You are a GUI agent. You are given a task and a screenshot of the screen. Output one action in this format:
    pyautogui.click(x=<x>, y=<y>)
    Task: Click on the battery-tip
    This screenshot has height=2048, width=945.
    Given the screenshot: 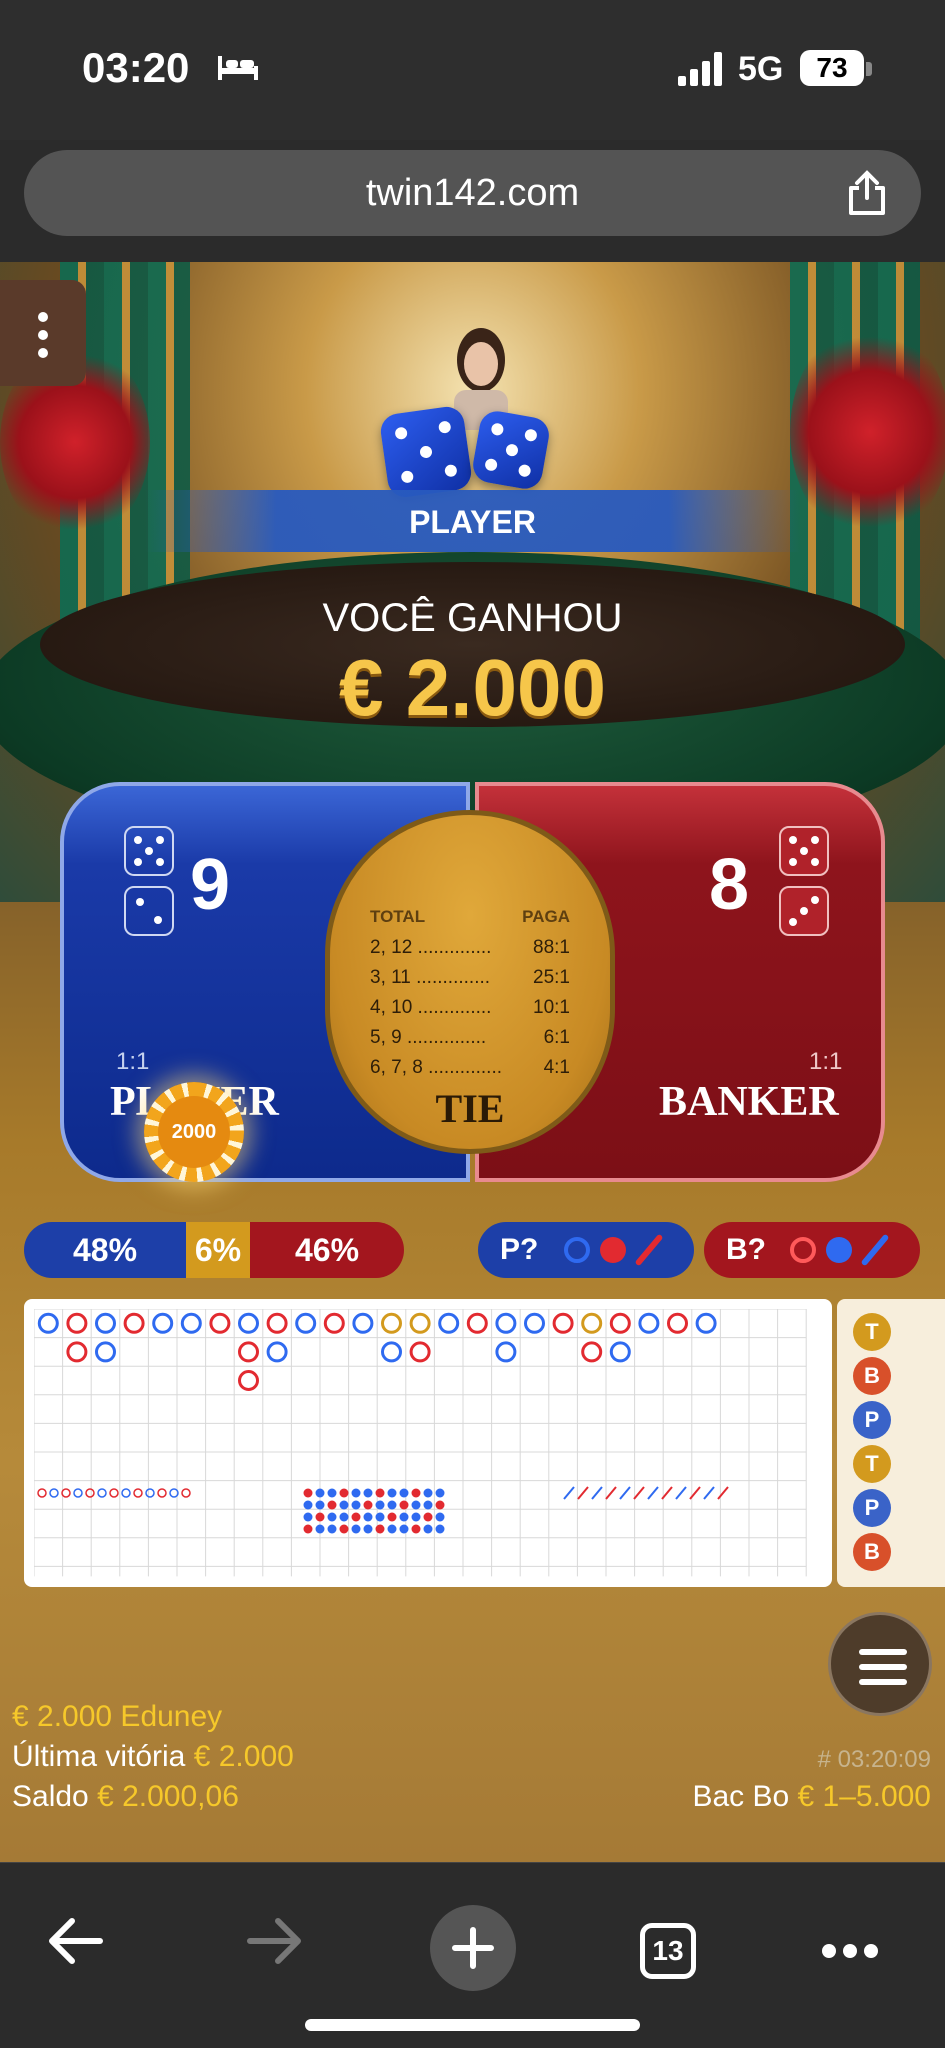 What is the action you would take?
    pyautogui.click(x=869, y=69)
    